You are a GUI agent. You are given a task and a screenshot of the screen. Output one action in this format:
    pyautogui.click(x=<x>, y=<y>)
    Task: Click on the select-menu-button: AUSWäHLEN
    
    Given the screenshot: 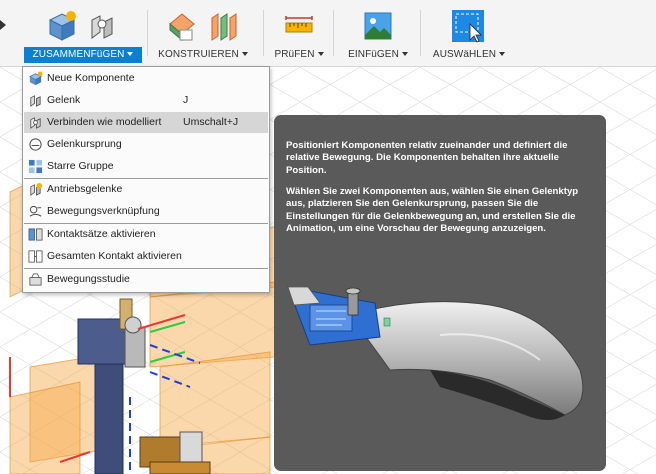 What is the action you would take?
    pyautogui.click(x=469, y=54)
    